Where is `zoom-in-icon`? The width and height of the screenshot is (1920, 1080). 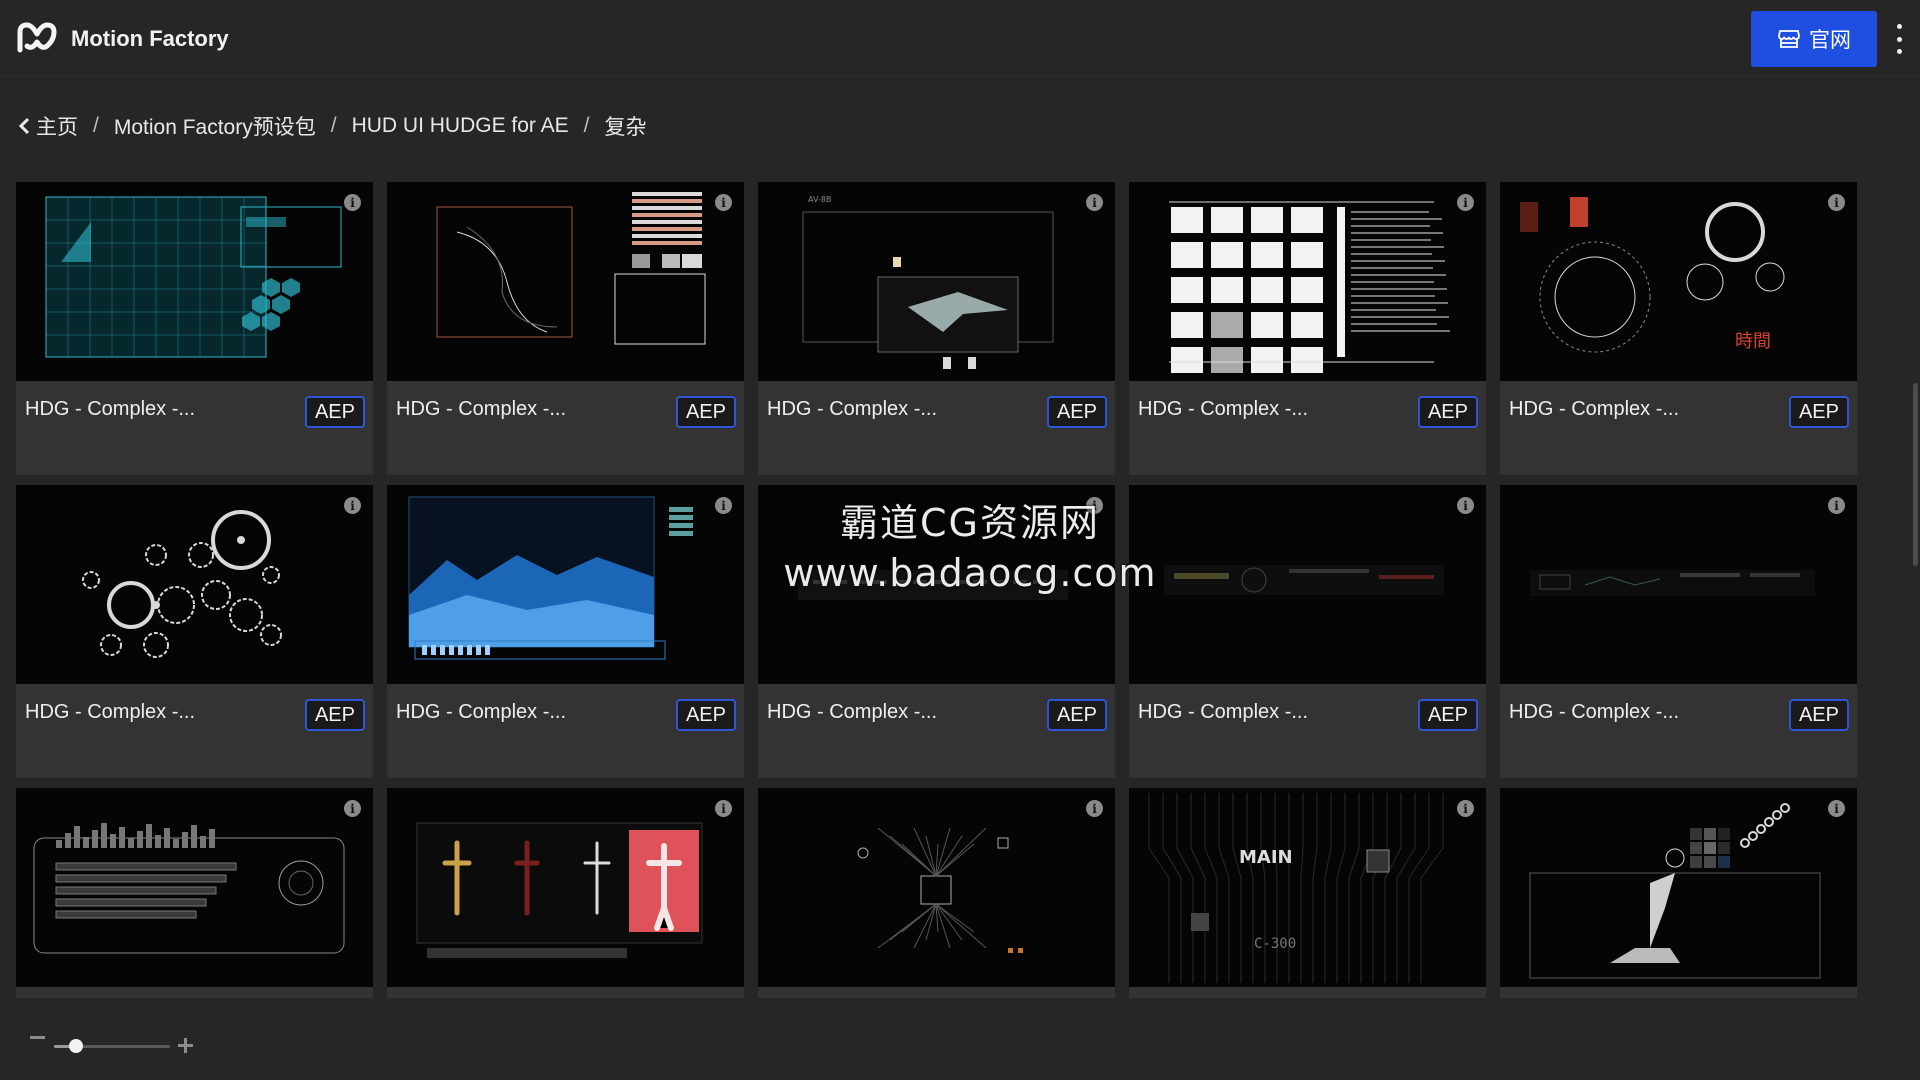 zoom-in-icon is located at coordinates (185, 1045).